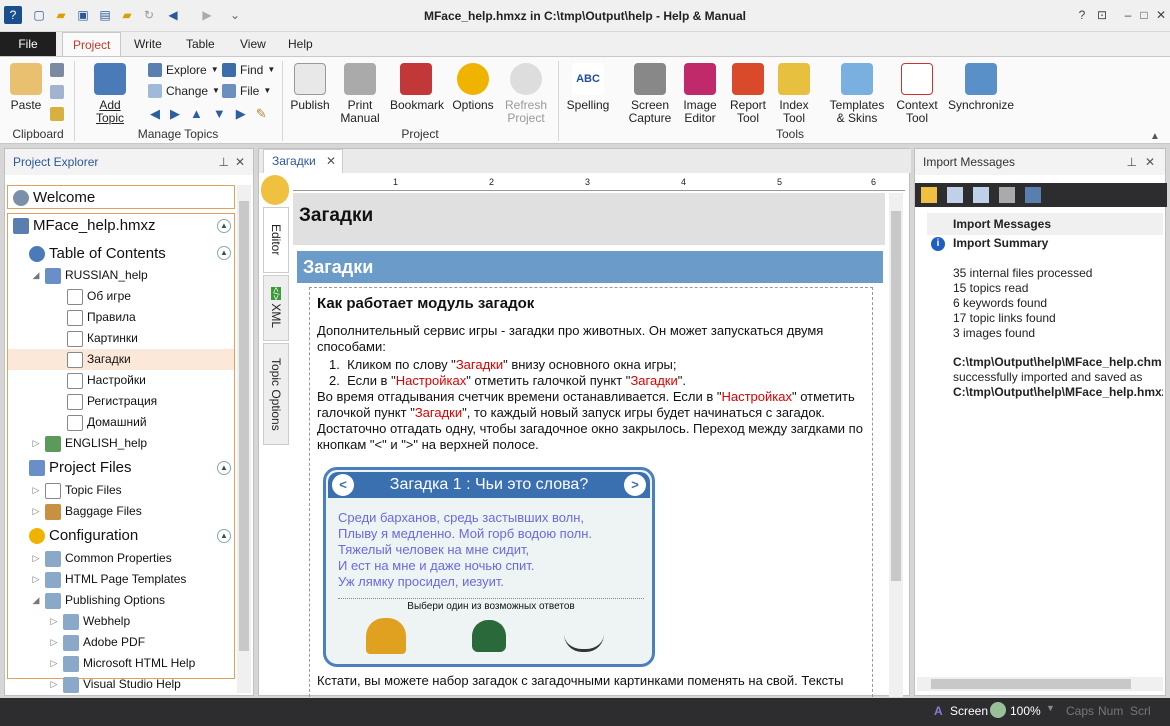  What do you see at coordinates (584, 636) in the screenshot?
I see `mountain-icon` at bounding box center [584, 636].